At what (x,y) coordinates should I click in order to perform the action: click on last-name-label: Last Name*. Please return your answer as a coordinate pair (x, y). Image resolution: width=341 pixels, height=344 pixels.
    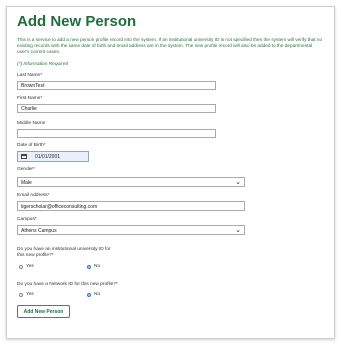
    Looking at the image, I should click on (30, 75).